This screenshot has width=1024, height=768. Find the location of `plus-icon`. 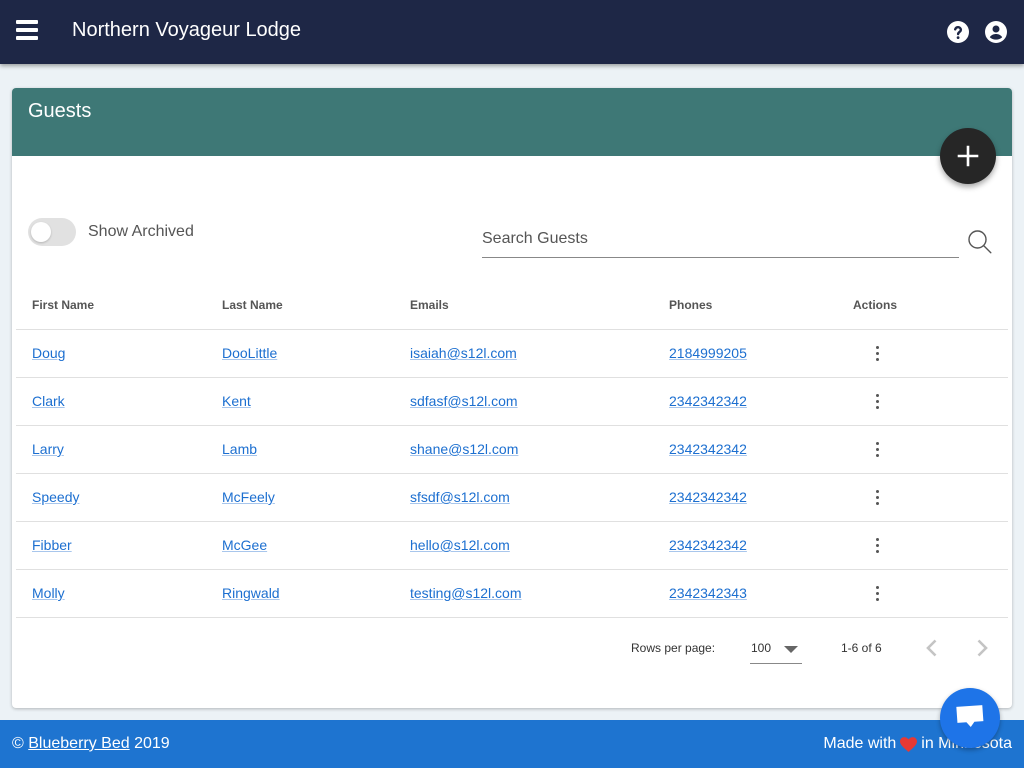

plus-icon is located at coordinates (968, 156).